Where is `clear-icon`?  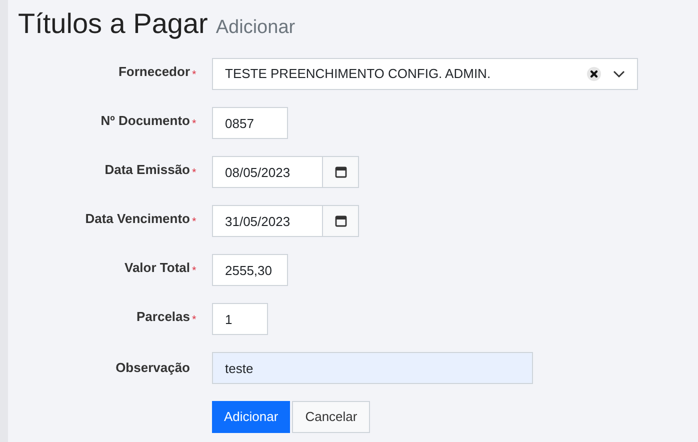 clear-icon is located at coordinates (594, 74).